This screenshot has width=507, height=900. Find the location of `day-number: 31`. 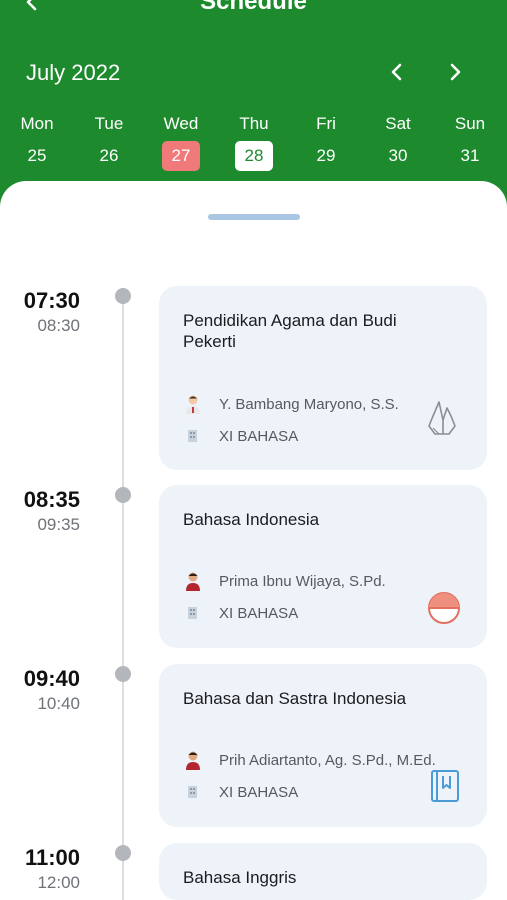

day-number: 31 is located at coordinates (470, 155).